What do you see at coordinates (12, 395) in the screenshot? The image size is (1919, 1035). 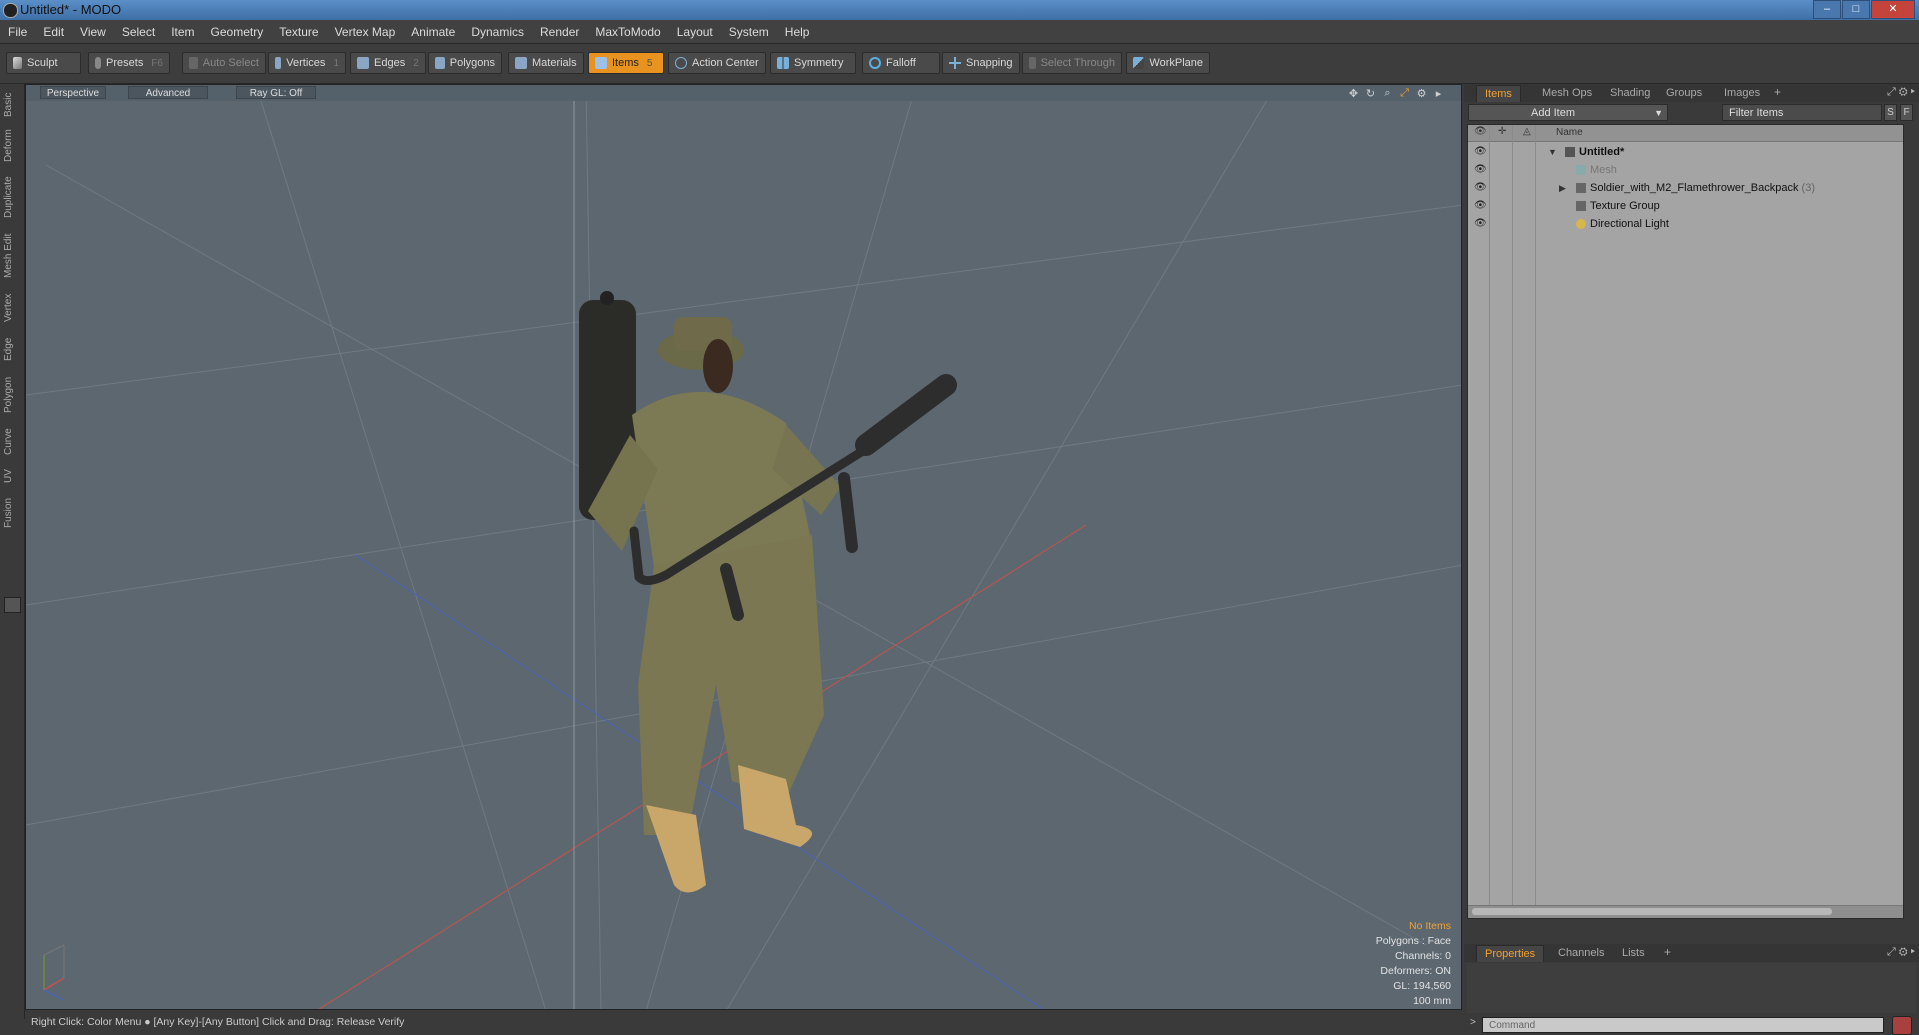 I see `tab-polygon: Polygon` at bounding box center [12, 395].